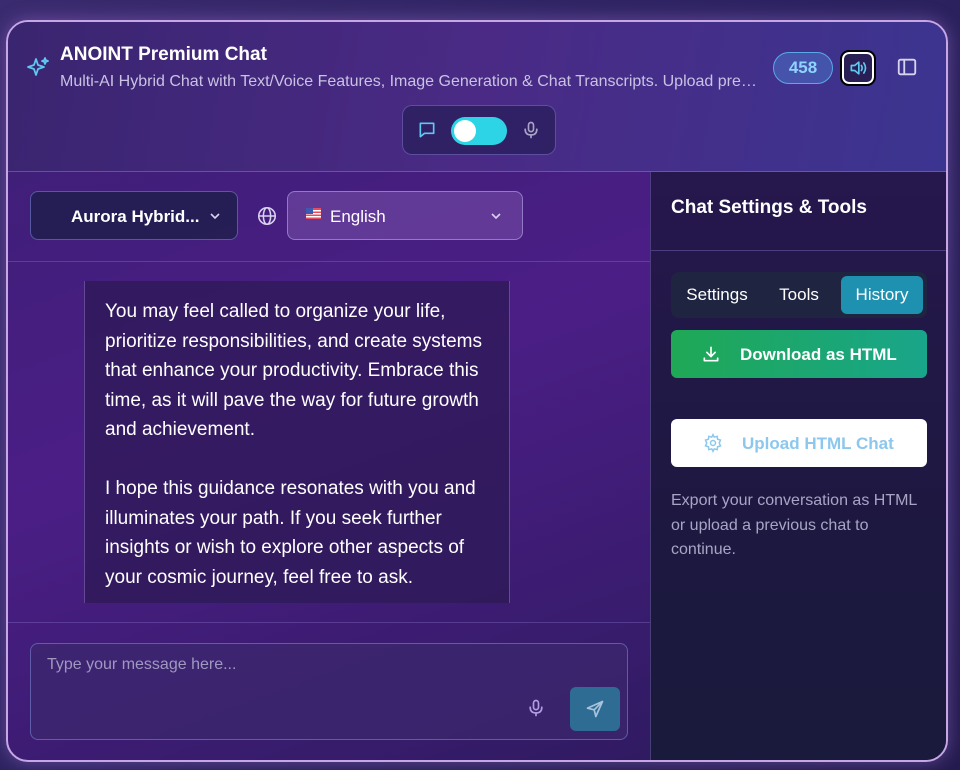 This screenshot has width=960, height=770. Describe the element at coordinates (882, 295) in the screenshot. I see `tab-history: History` at that location.